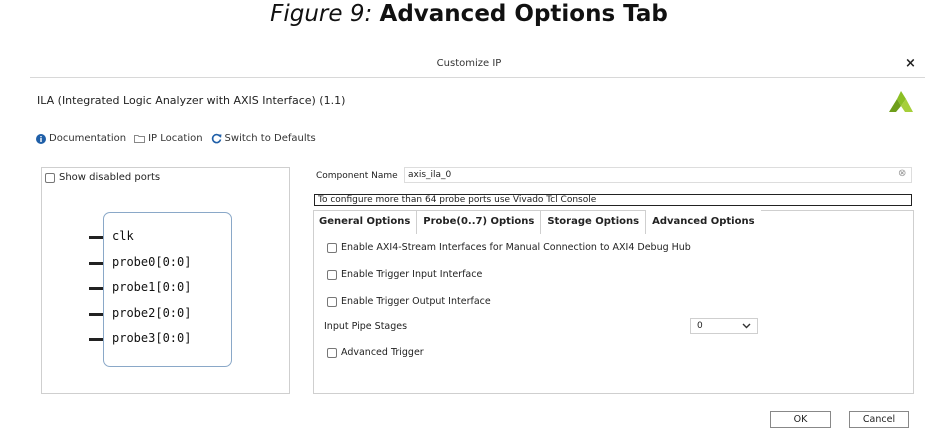 Image resolution: width=938 pixels, height=436 pixels. I want to click on documentation-link: Documentation, so click(81, 138).